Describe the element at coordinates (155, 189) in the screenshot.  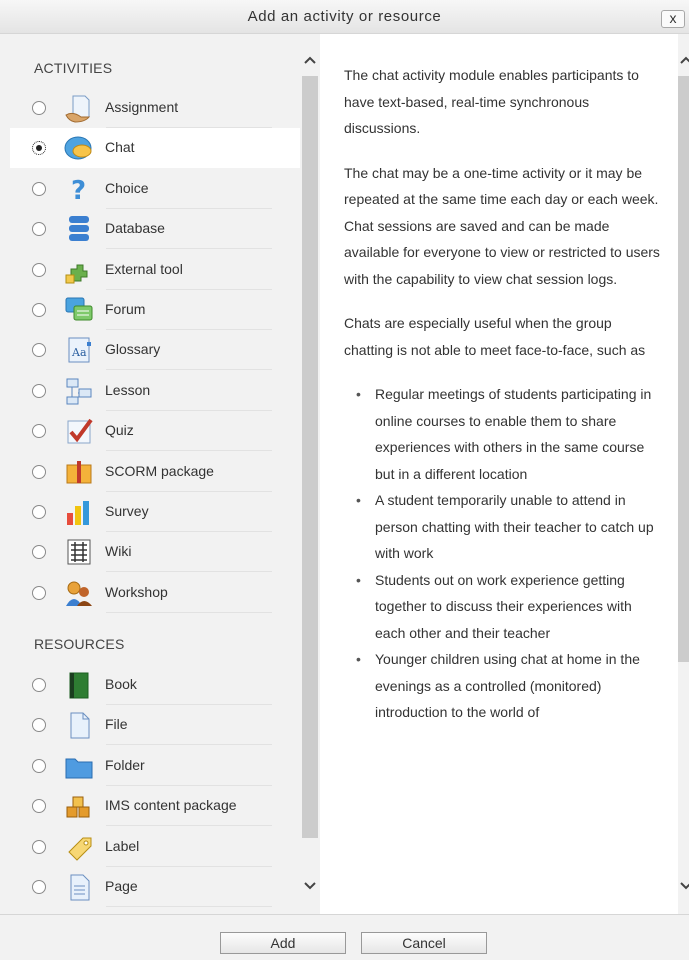
I see `module-option: ? Choice` at that location.